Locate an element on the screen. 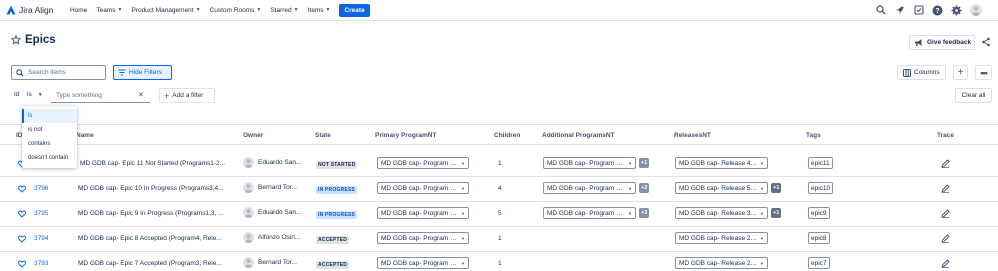  star-icon is located at coordinates (16, 40).